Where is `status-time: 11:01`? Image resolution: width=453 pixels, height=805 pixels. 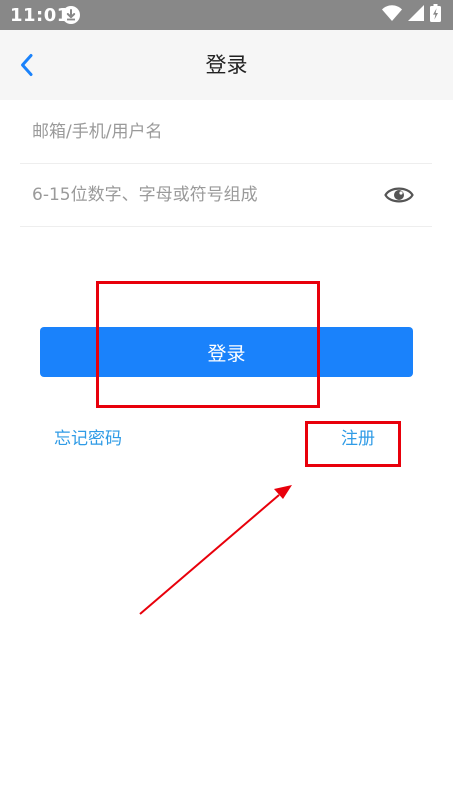 status-time: 11:01 is located at coordinates (40, 15).